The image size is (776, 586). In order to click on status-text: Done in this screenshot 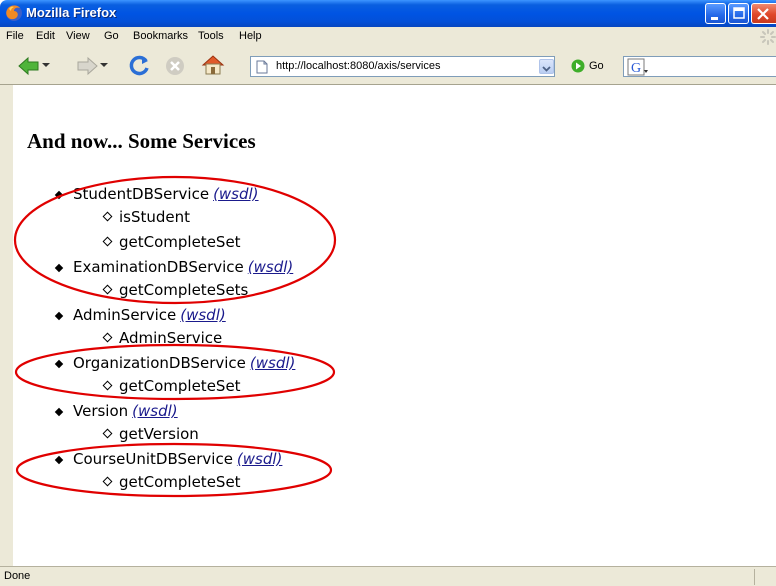, I will do `click(17, 576)`.